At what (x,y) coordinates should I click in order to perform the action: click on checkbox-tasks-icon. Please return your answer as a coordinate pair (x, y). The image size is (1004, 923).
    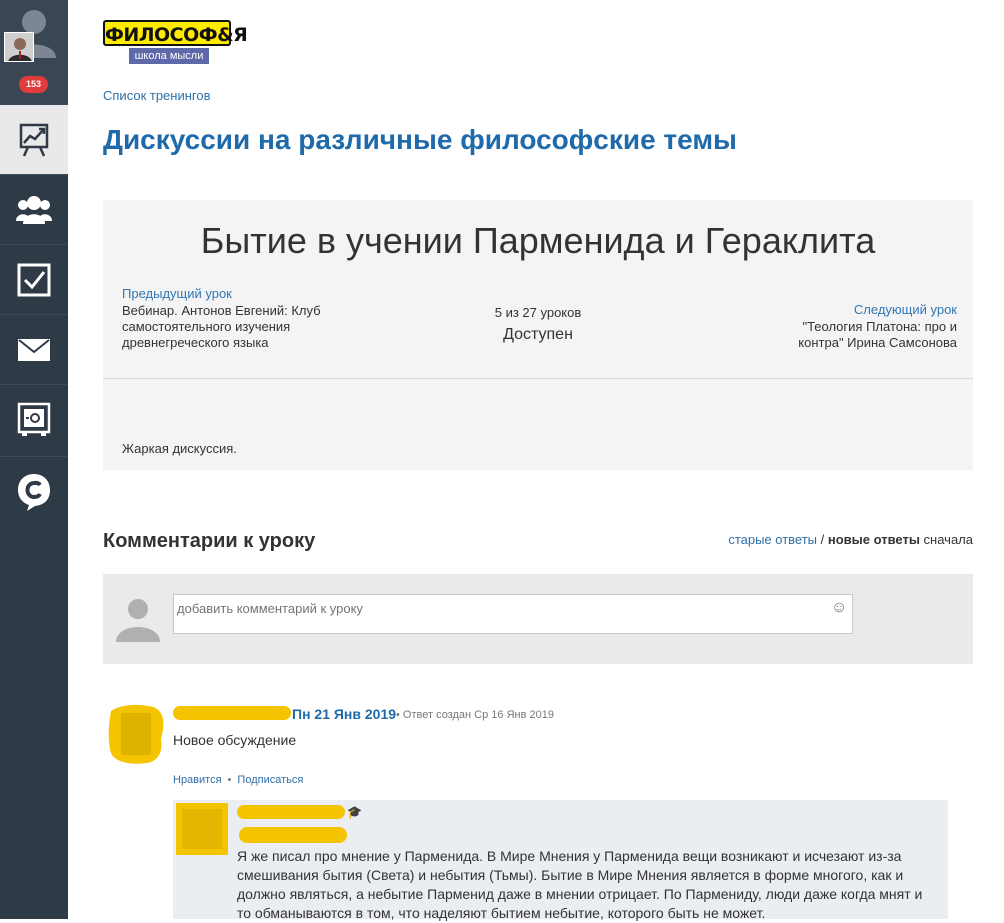
    Looking at the image, I should click on (34, 279).